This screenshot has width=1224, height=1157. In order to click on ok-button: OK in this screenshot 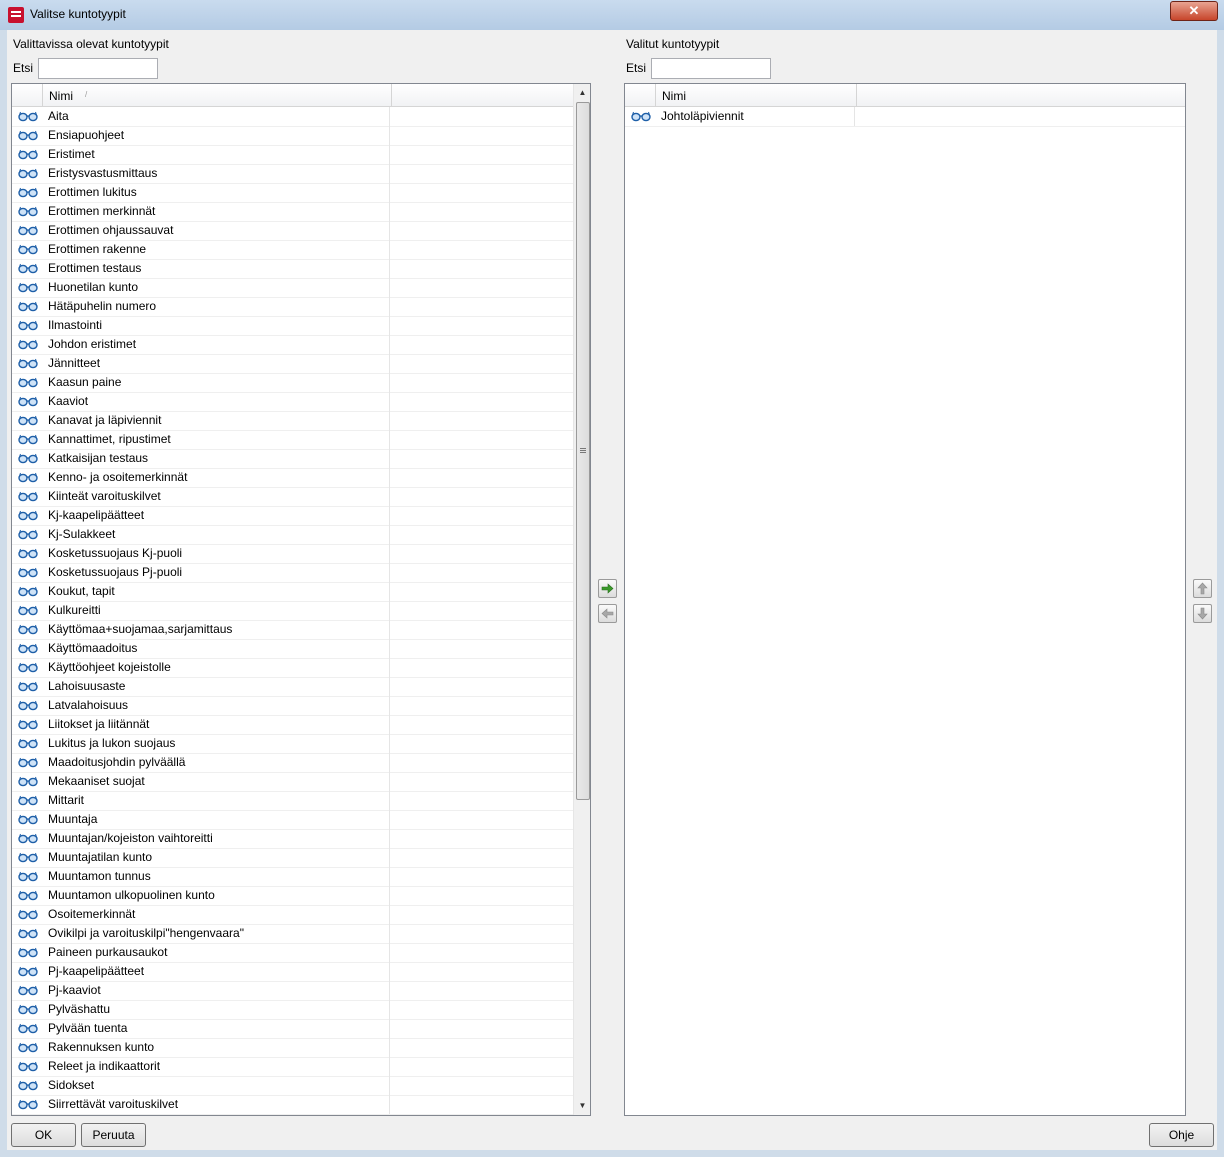, I will do `click(43, 1135)`.